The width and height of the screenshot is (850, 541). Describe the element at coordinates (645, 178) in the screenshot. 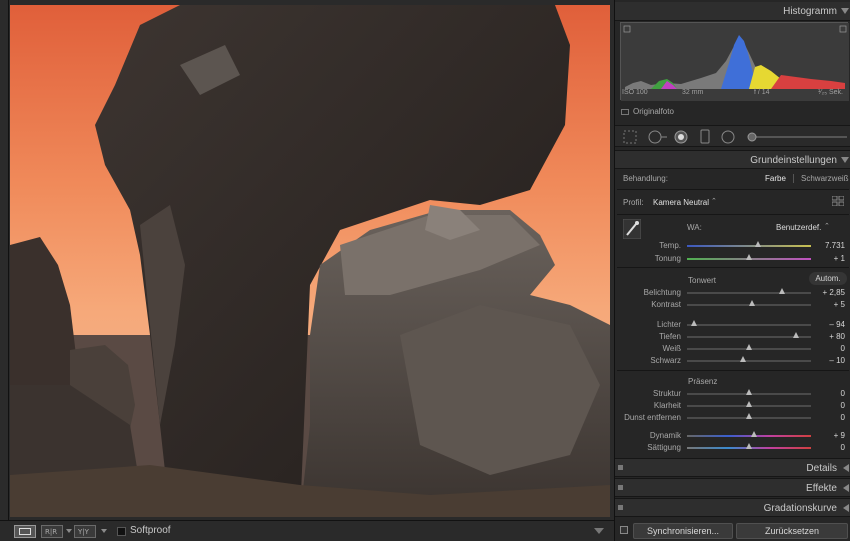

I see `treatment-label: Behandlung:` at that location.